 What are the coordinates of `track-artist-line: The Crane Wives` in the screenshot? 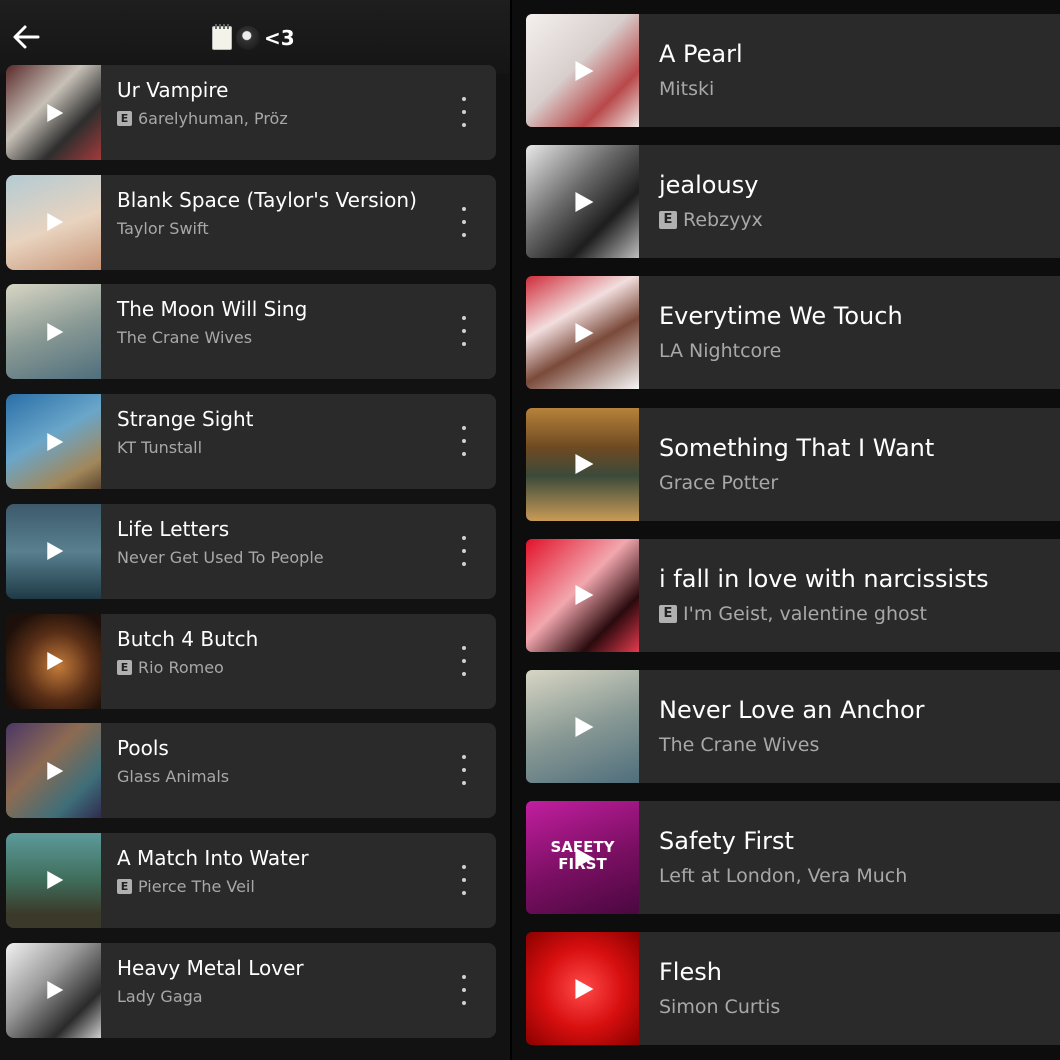 It's located at (739, 745).